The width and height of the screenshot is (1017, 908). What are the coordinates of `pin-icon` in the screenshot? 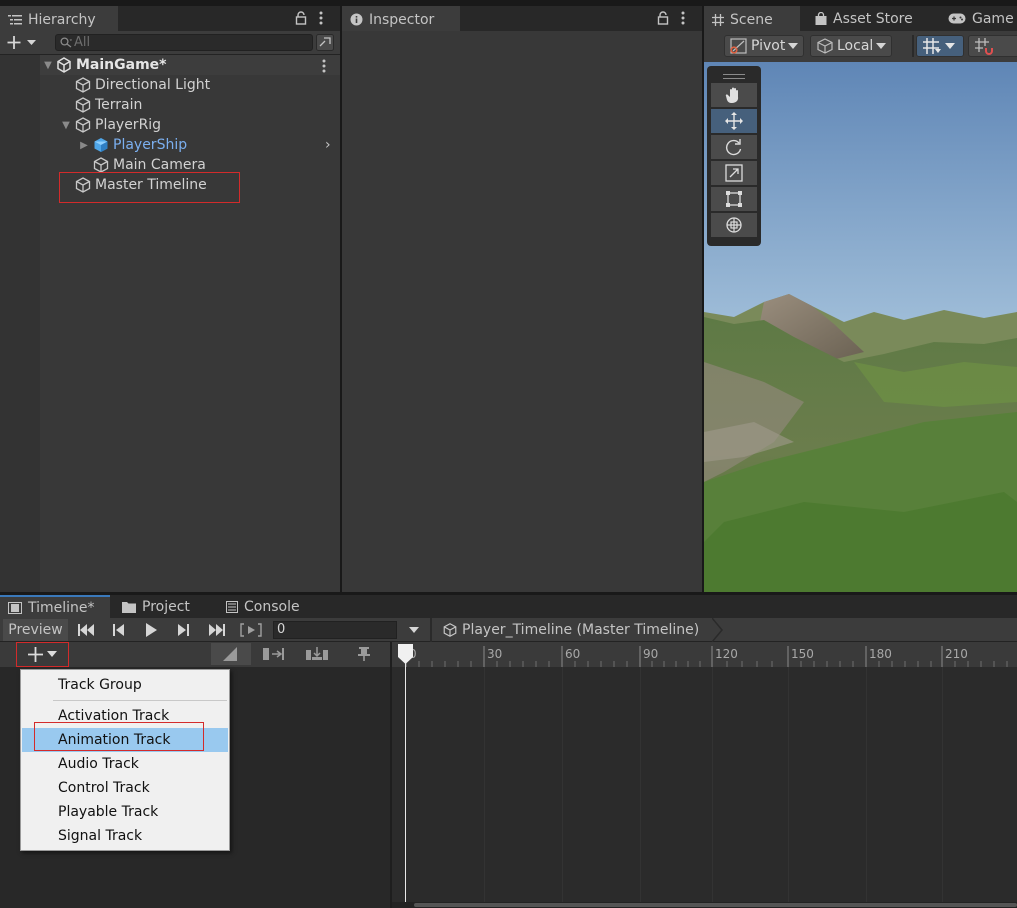 It's located at (364, 654).